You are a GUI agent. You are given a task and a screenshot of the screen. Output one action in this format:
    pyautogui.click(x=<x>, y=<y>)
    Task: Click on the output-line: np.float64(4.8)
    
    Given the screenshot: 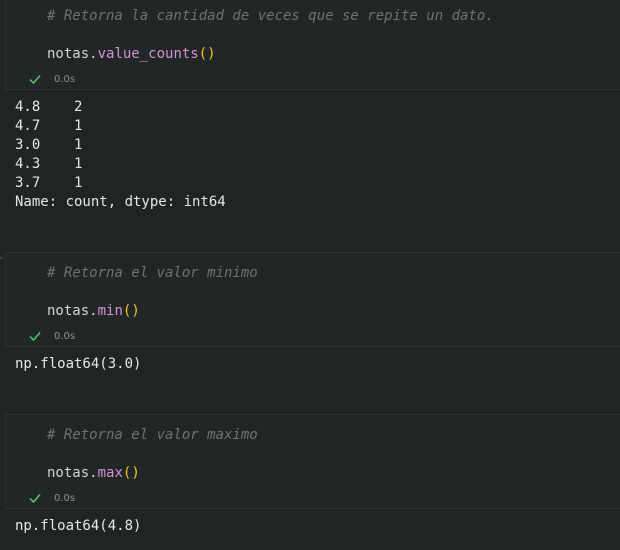 What is the action you would take?
    pyautogui.click(x=78, y=526)
    